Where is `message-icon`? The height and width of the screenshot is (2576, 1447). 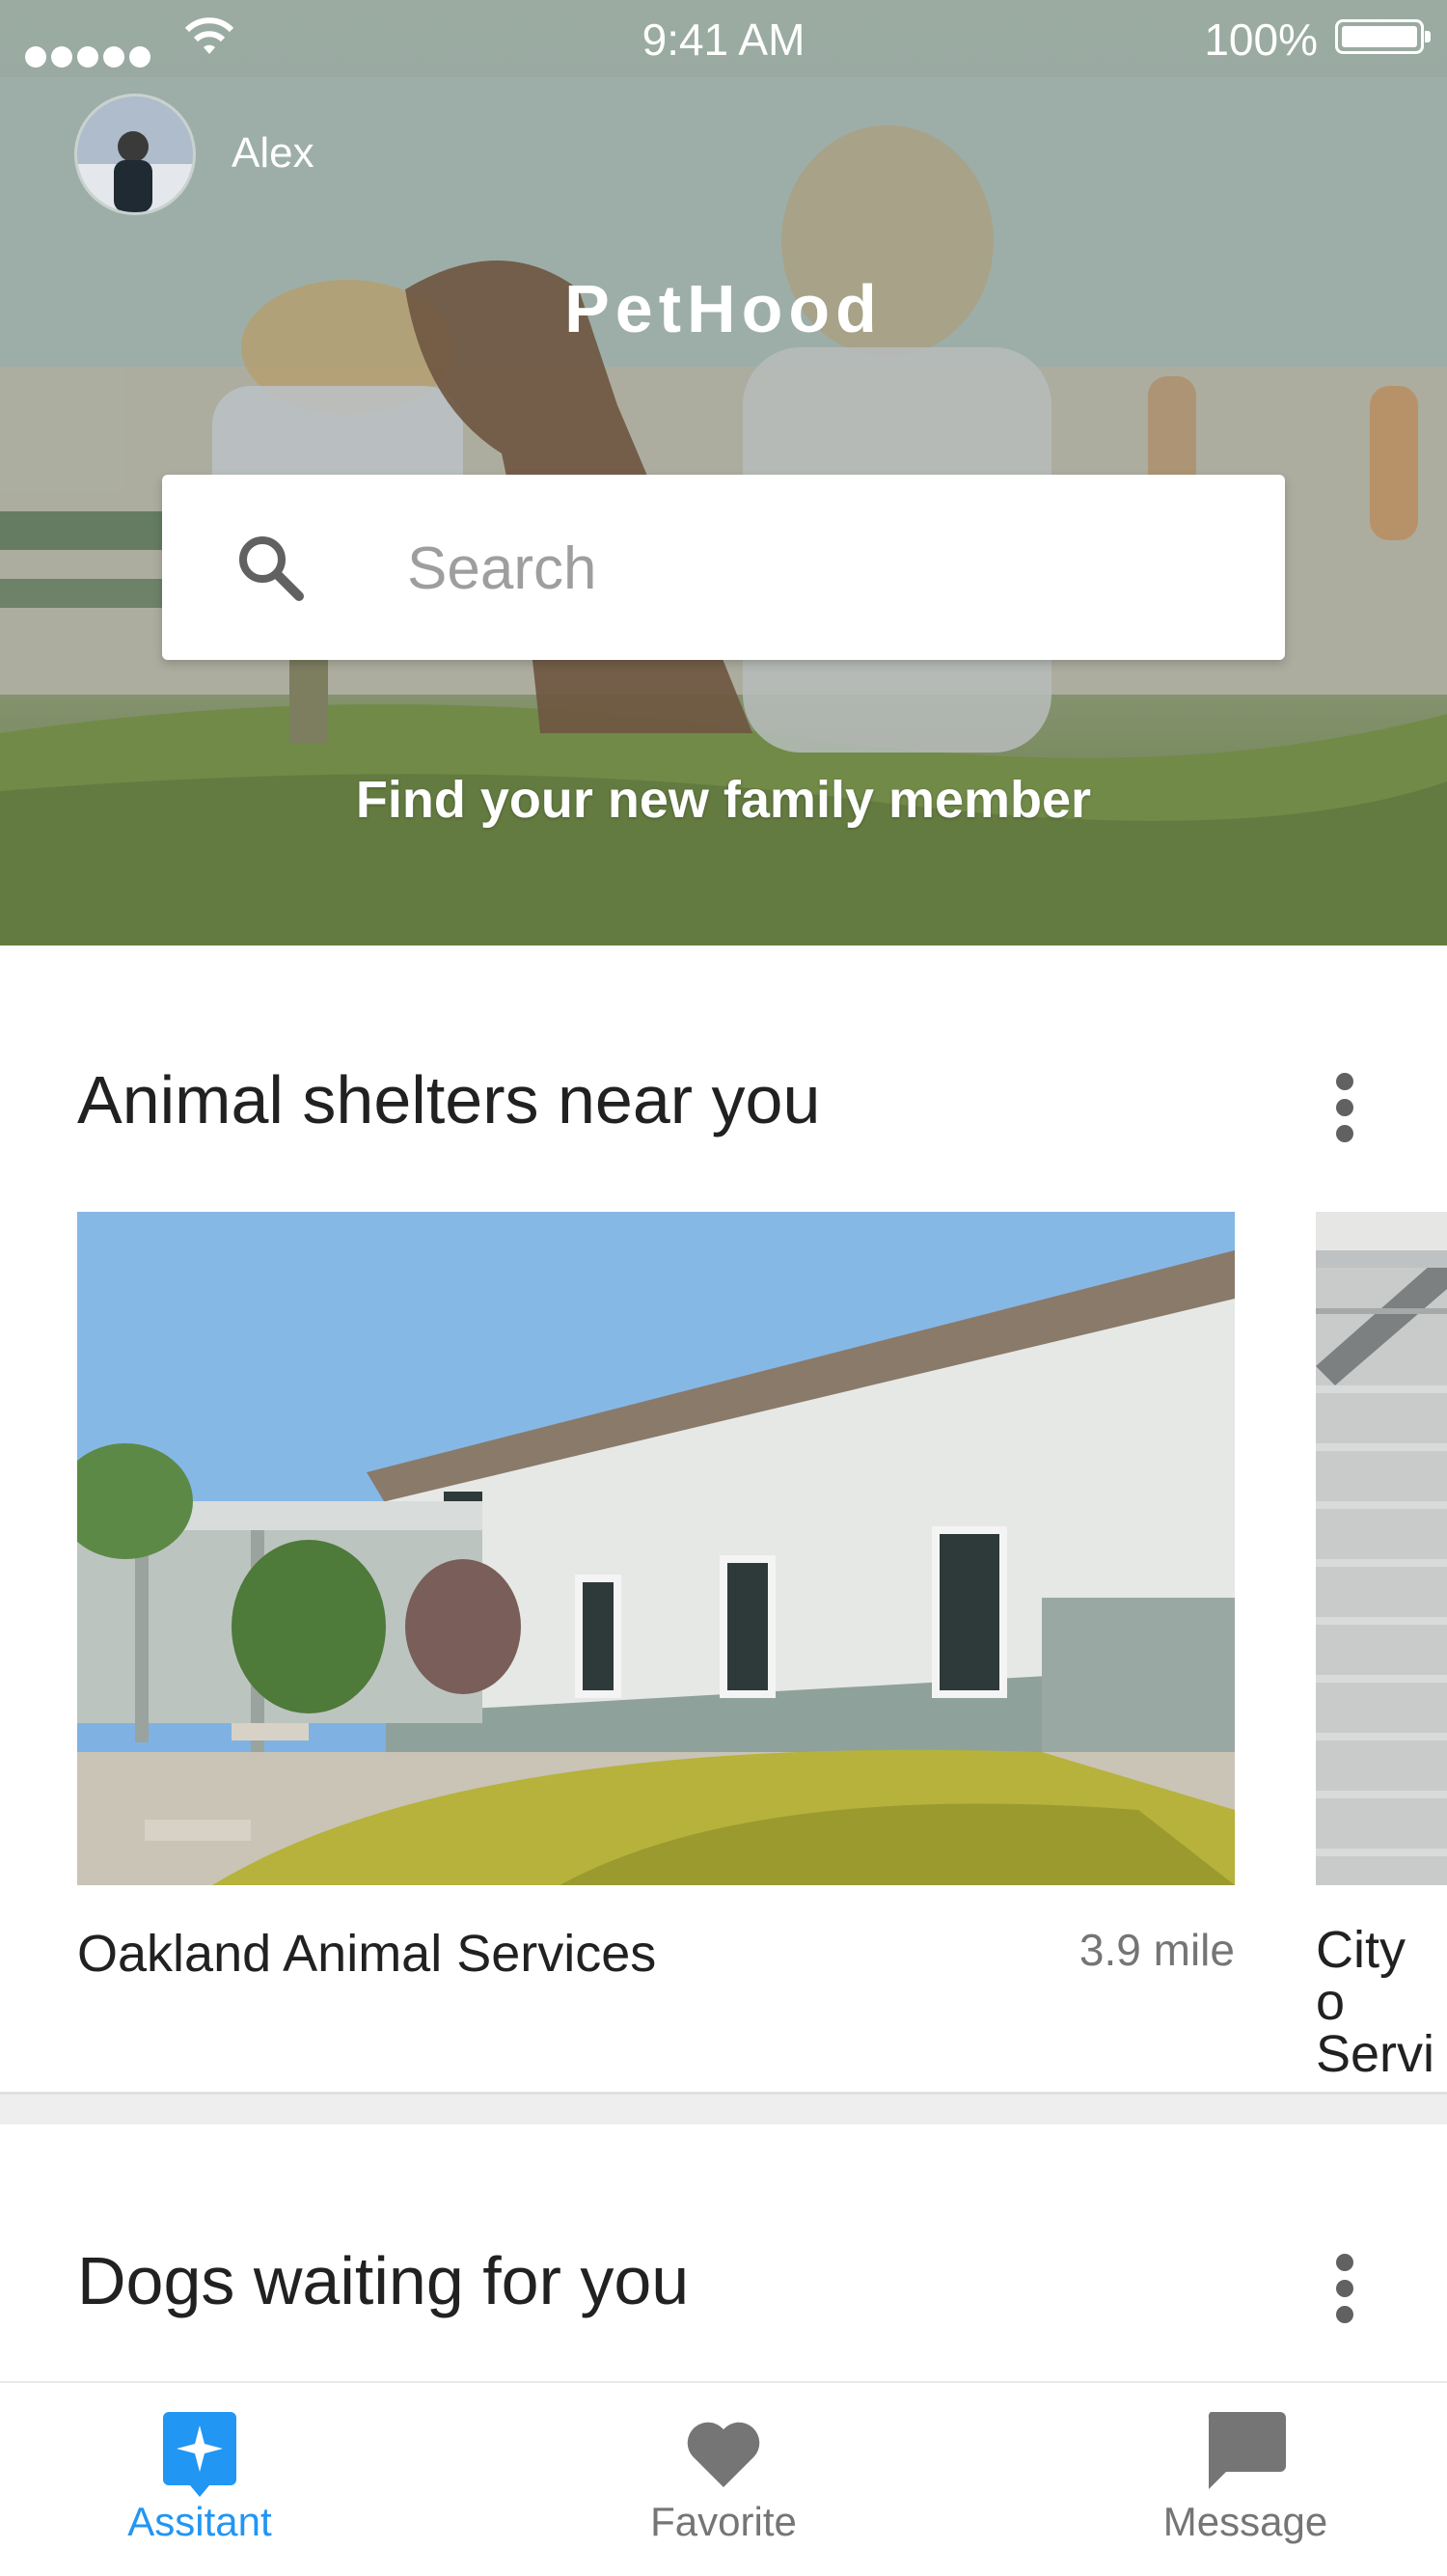
message-icon is located at coordinates (1247, 2450).